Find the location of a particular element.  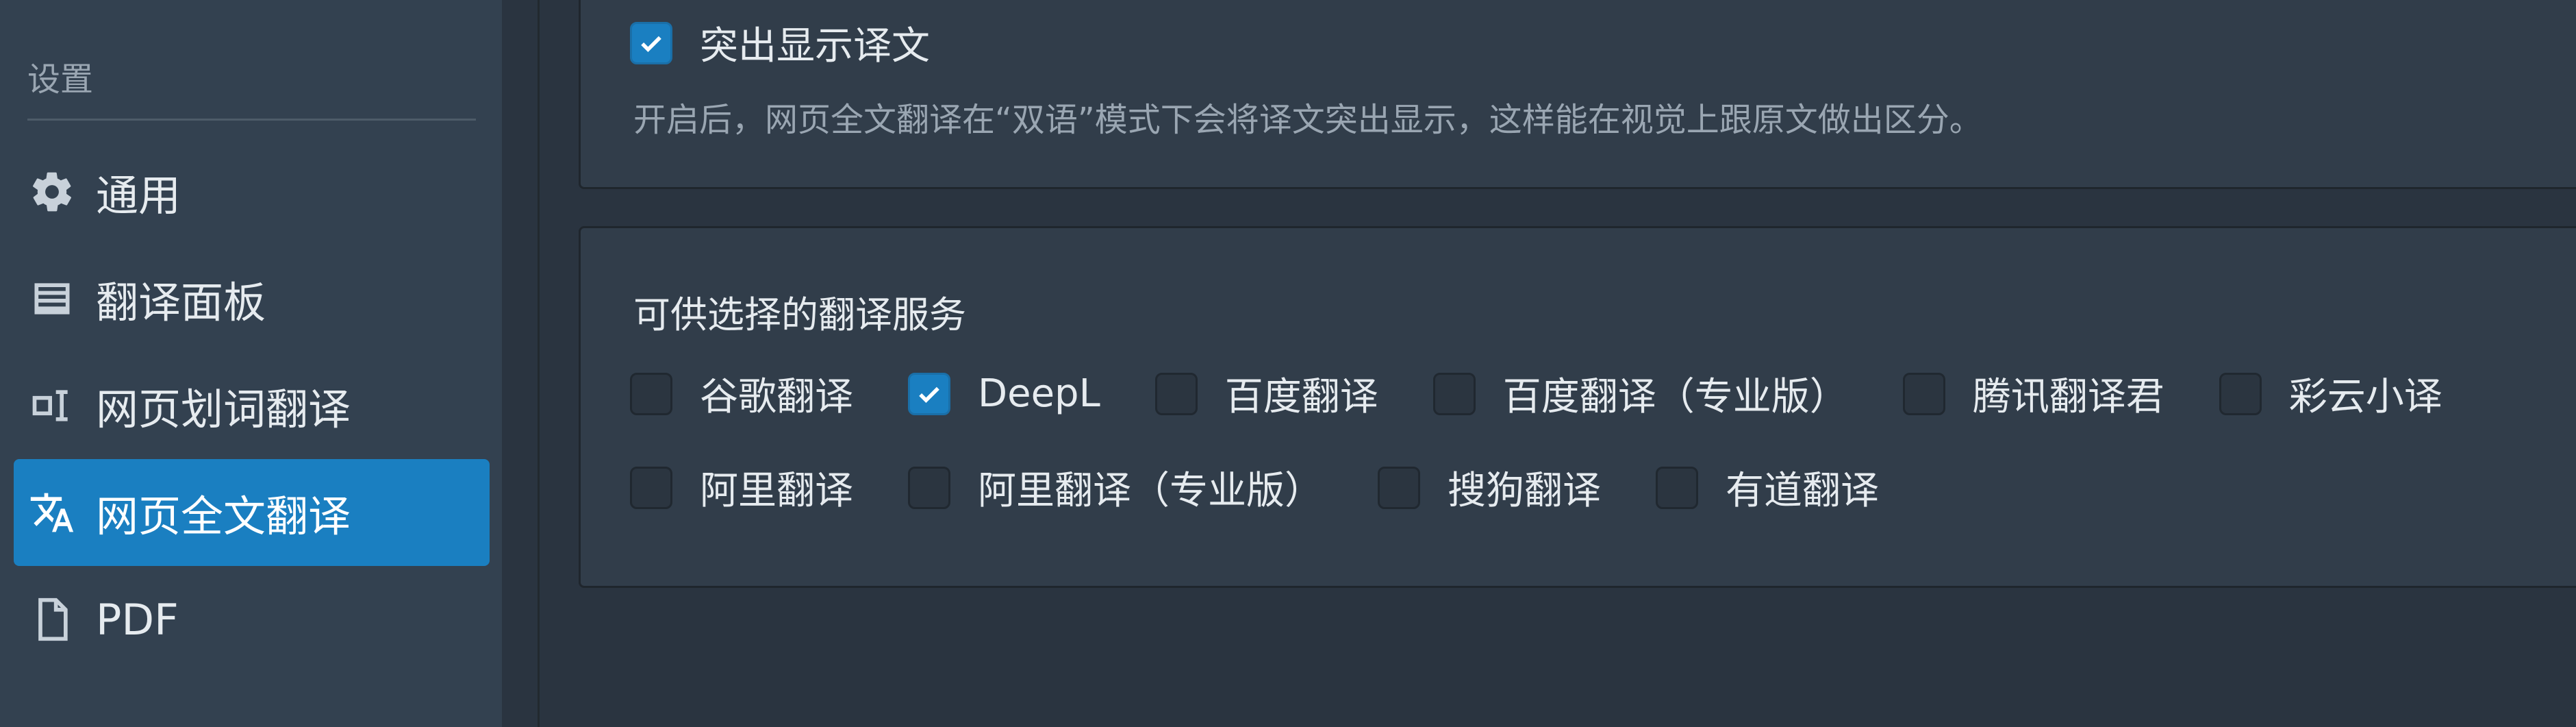

service-option-ali-pro: 阿里翻译（专业版） is located at coordinates (1115, 487).